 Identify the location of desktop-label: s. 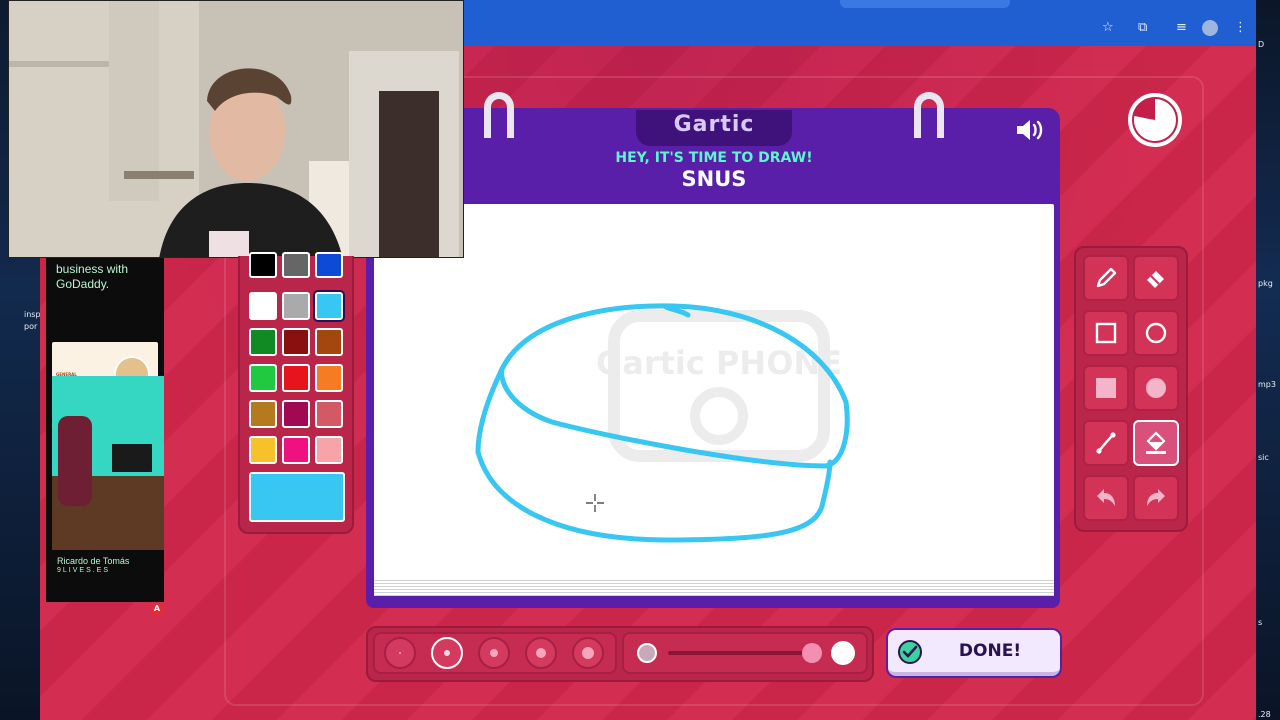
(1260, 622).